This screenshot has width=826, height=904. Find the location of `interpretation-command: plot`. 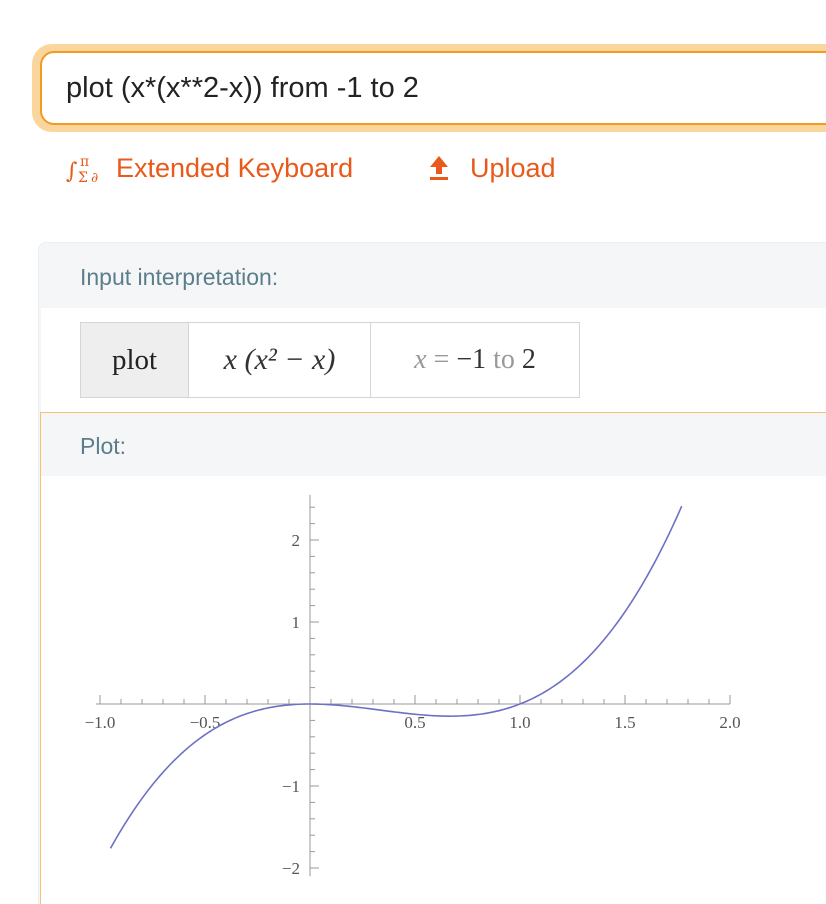

interpretation-command: plot is located at coordinates (135, 360).